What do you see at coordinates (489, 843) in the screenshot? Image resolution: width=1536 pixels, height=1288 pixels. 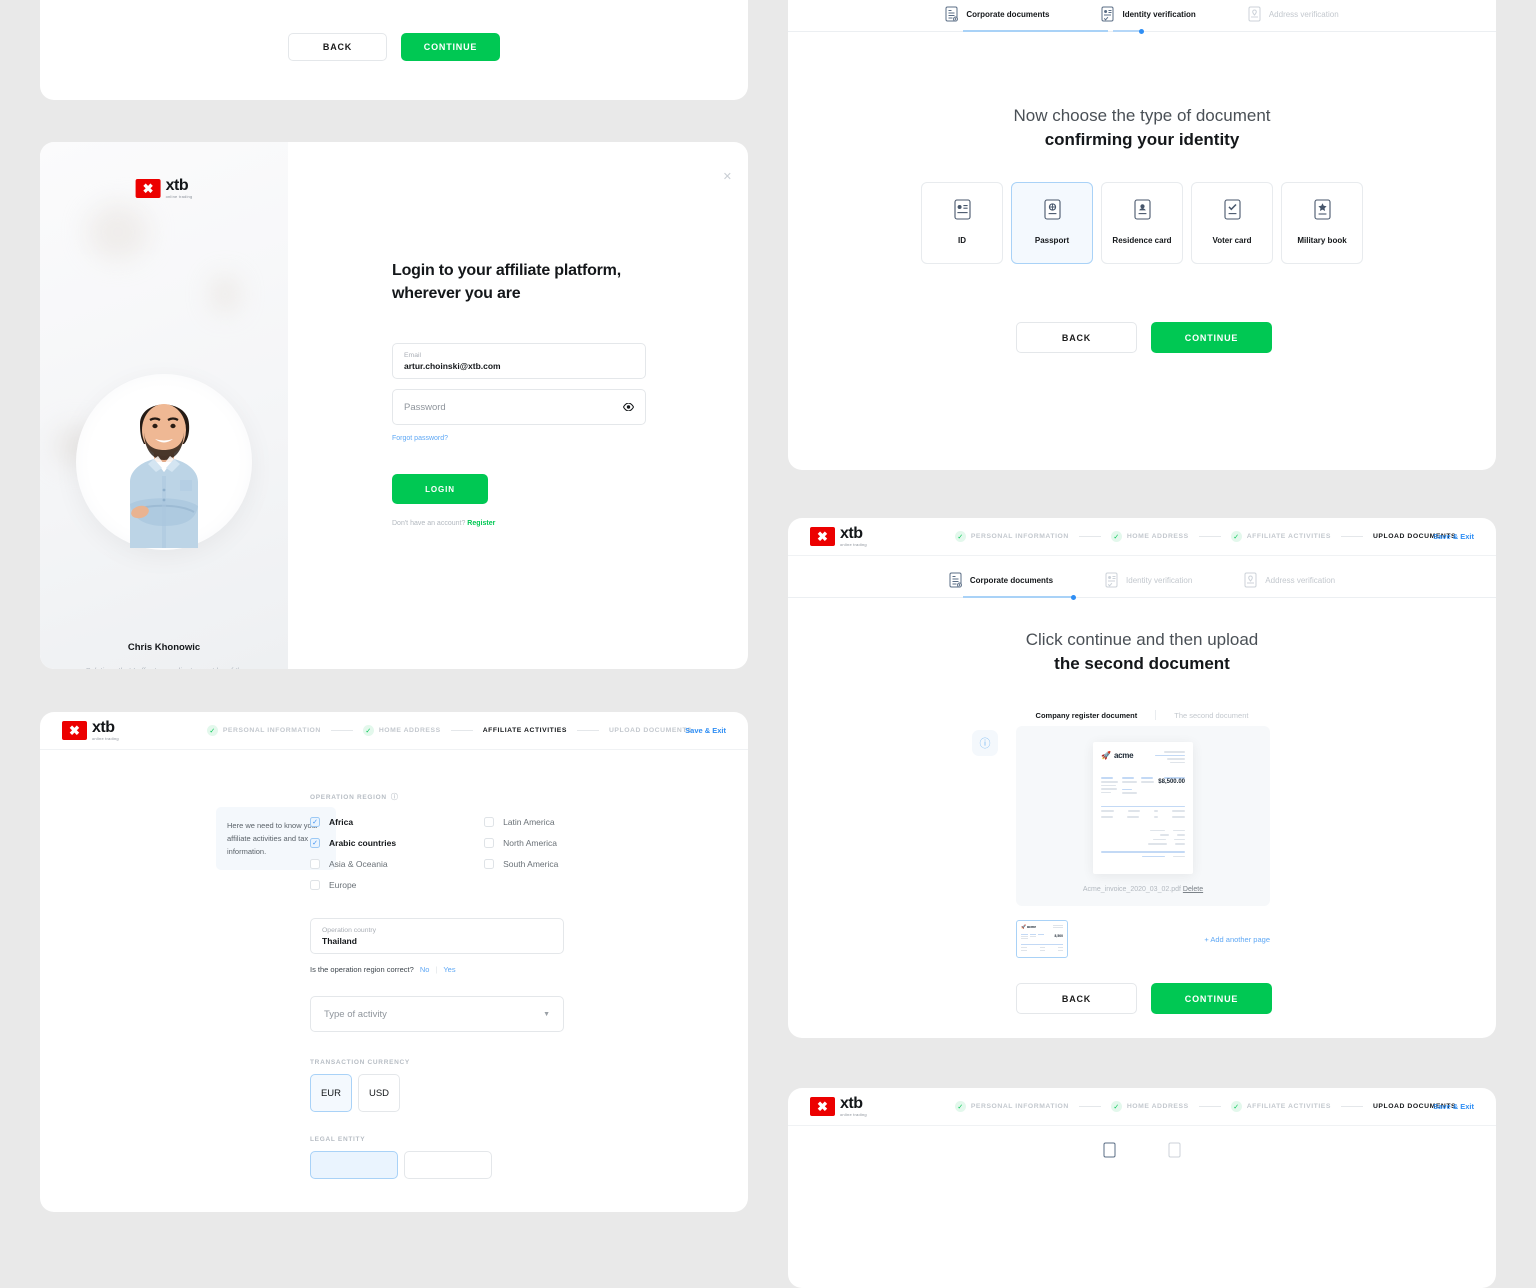 I see `checkbox-north-america` at bounding box center [489, 843].